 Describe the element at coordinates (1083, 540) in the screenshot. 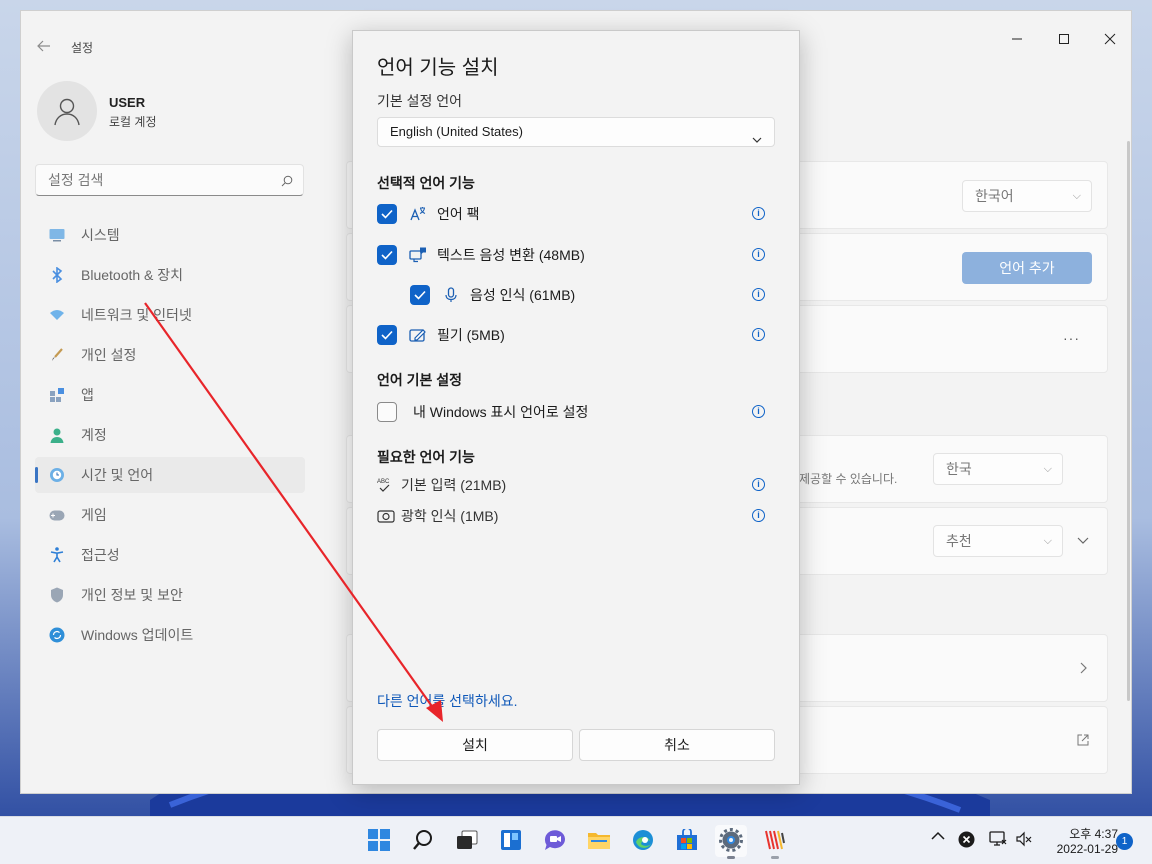

I see `expand-chevron-icon` at that location.